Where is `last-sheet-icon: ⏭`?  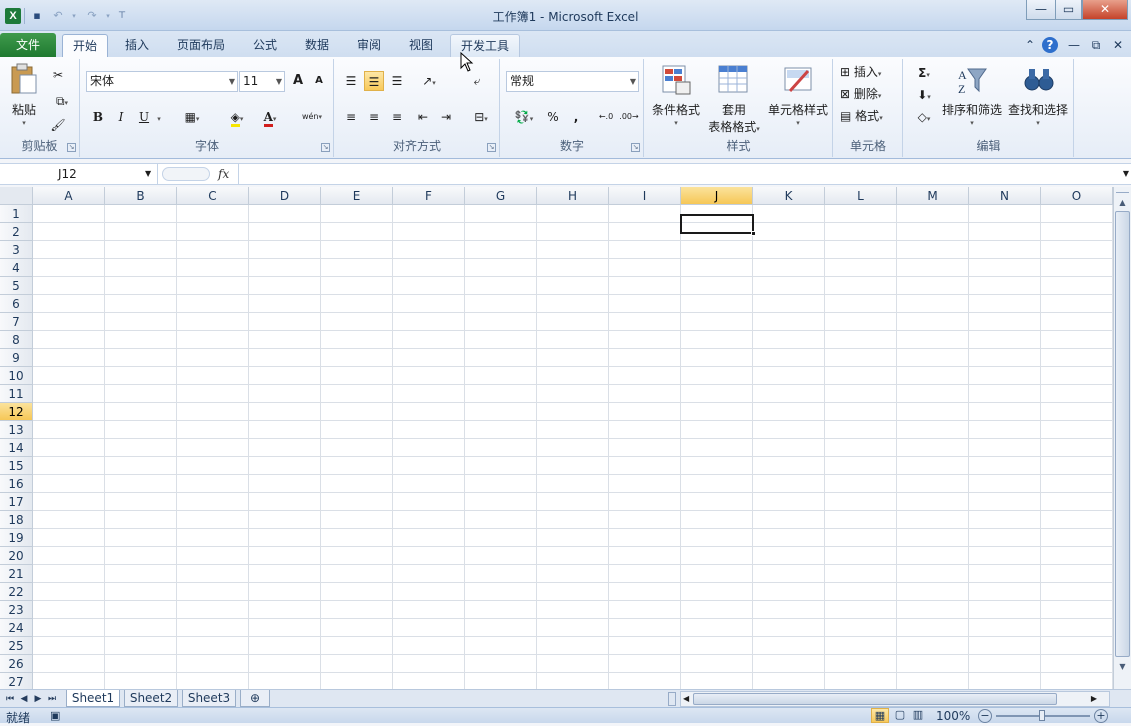
last-sheet-icon: ⏭ is located at coordinates (52, 699).